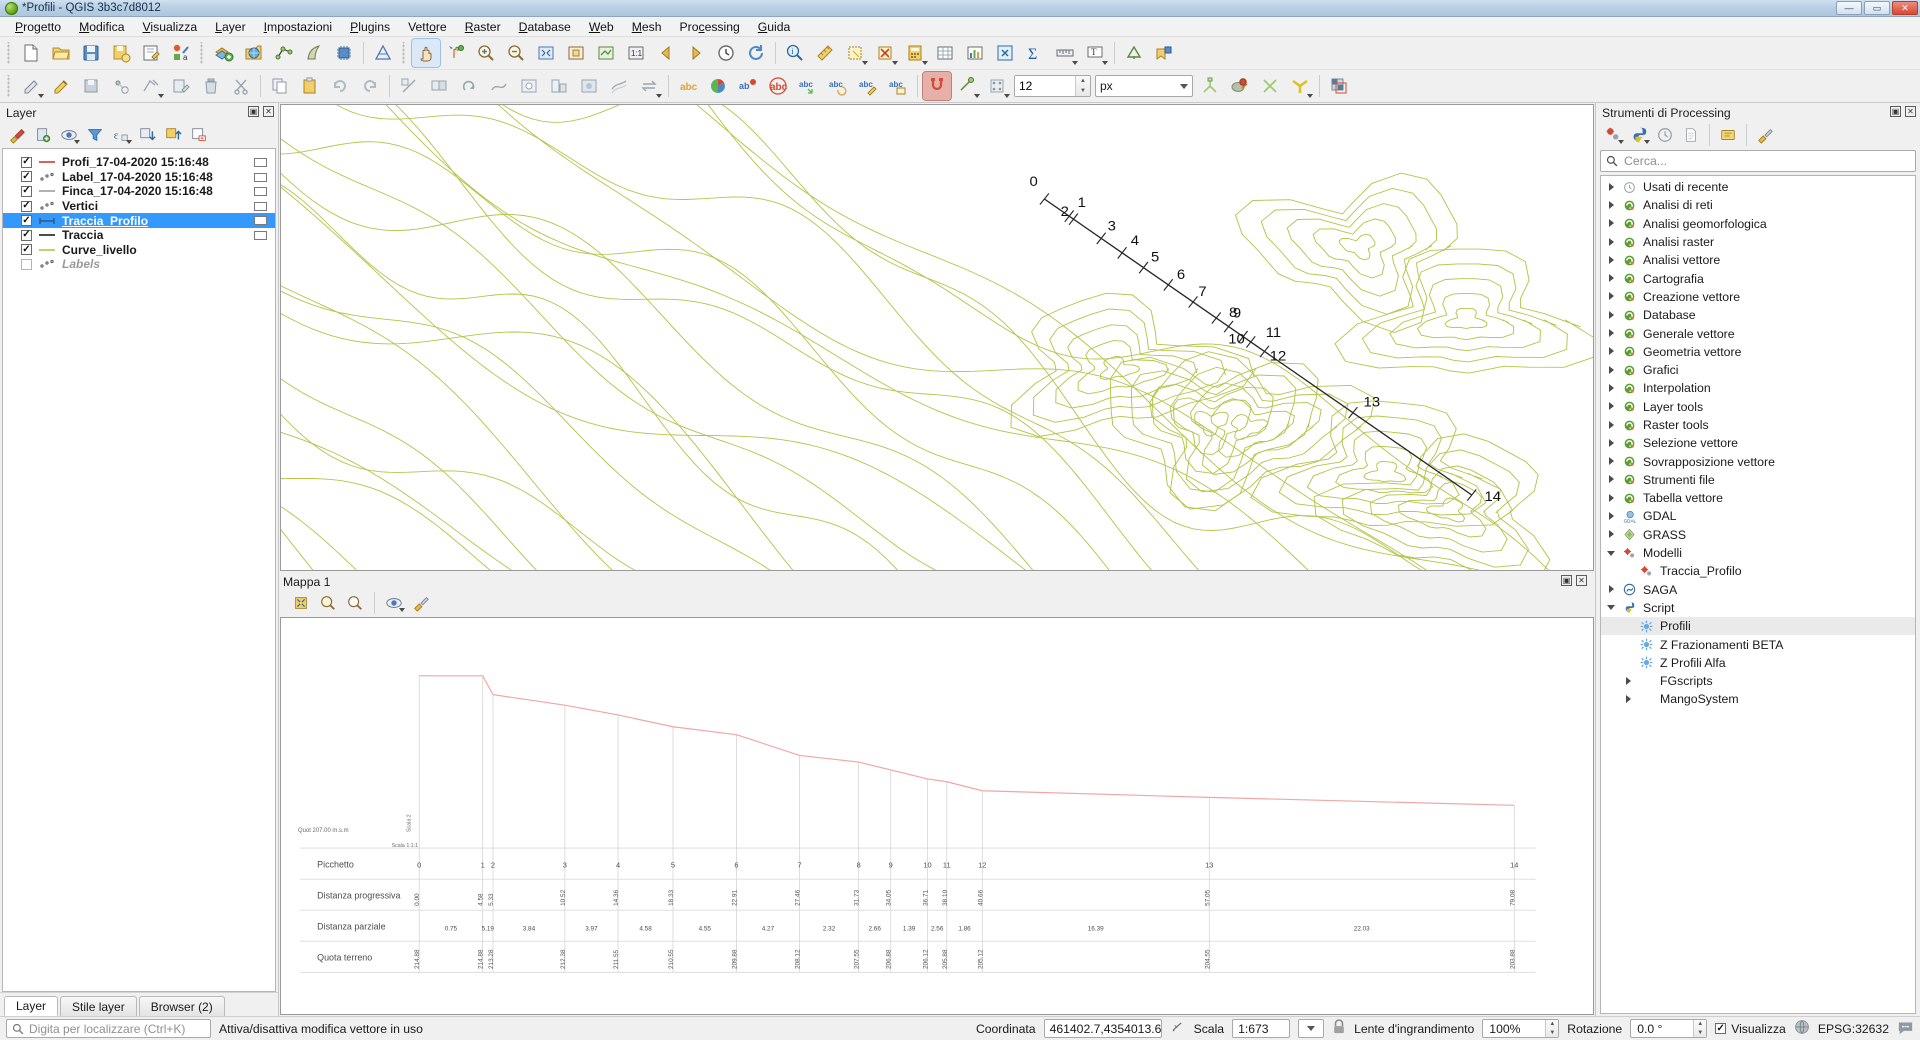 The width and height of the screenshot is (1920, 1040). I want to click on menu-processing: Processing, so click(710, 27).